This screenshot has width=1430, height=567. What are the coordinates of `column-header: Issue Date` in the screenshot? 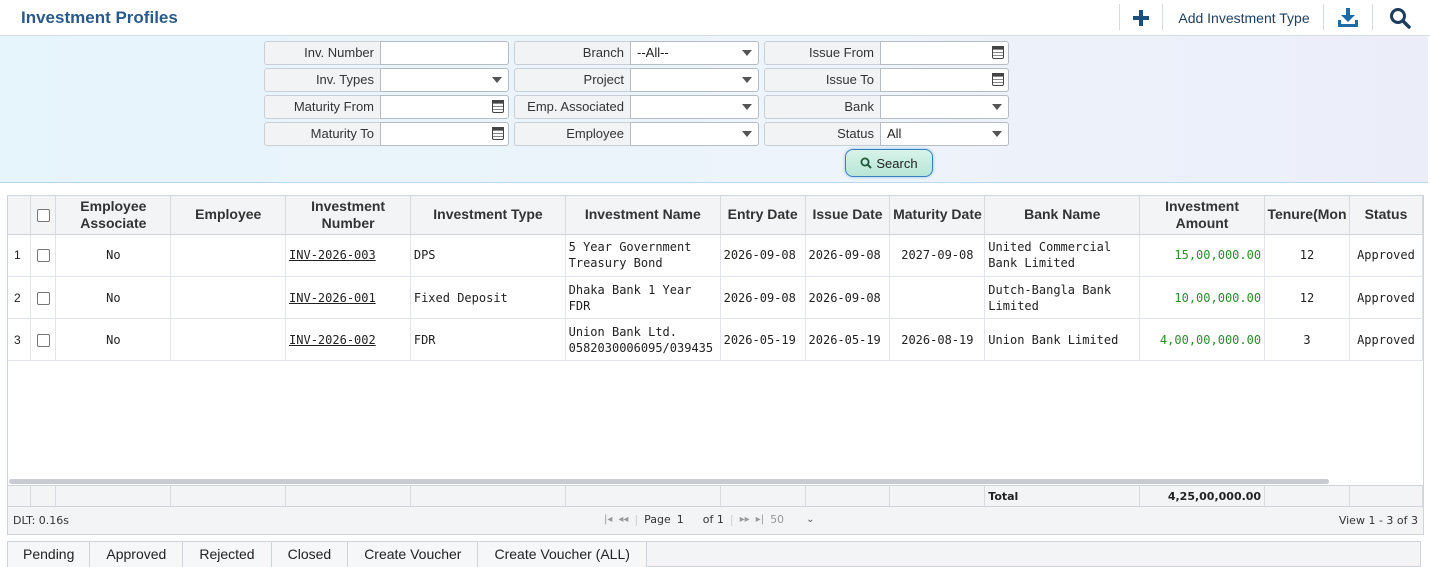 It's located at (848, 215).